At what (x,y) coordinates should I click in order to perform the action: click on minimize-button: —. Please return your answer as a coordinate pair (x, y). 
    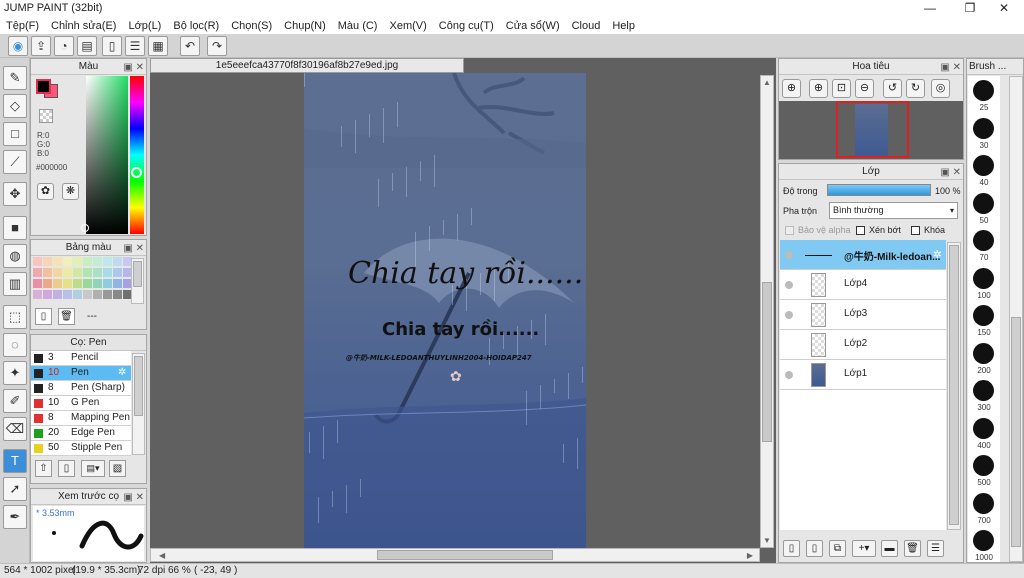
    Looking at the image, I should click on (930, 8).